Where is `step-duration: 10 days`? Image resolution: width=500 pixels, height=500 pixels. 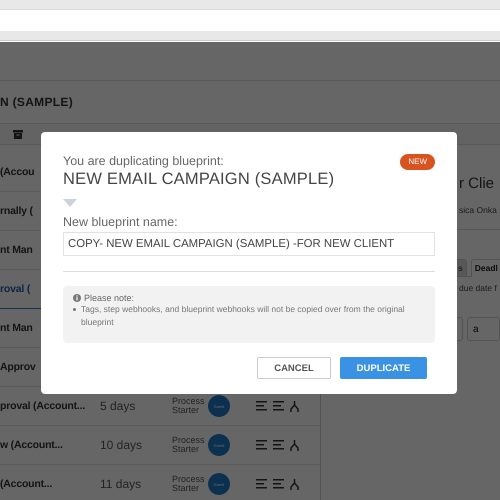
step-duration: 10 days is located at coordinates (122, 445).